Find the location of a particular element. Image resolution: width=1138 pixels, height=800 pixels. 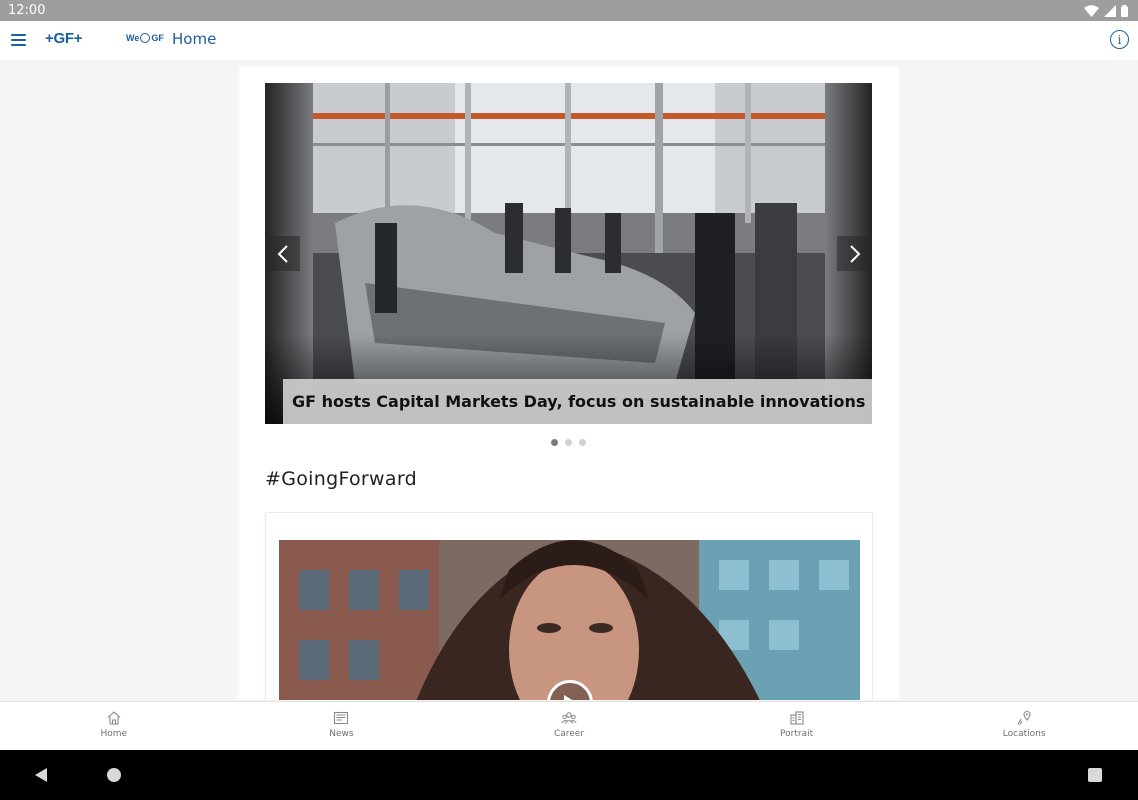

recent-apps-icon is located at coordinates (1095, 775).